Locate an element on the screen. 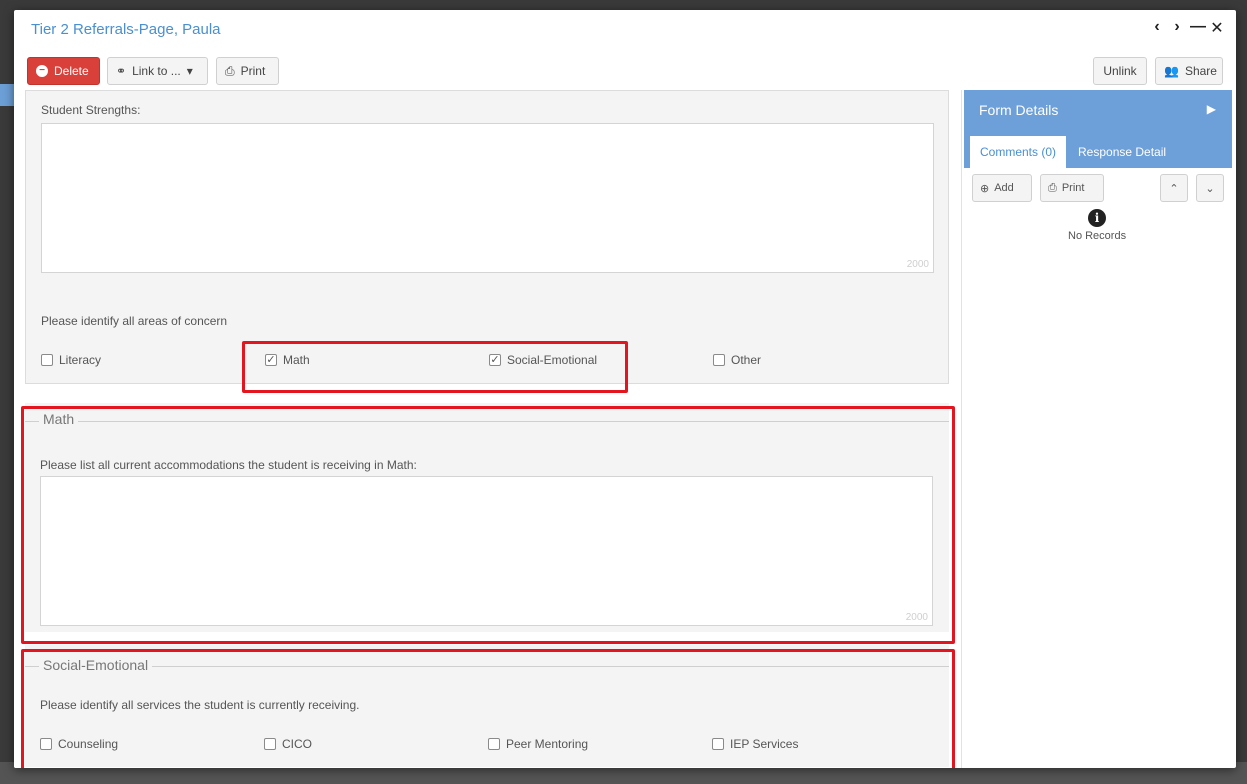 The width and height of the screenshot is (1247, 784). strengths-textarea: 2000 is located at coordinates (487, 198).